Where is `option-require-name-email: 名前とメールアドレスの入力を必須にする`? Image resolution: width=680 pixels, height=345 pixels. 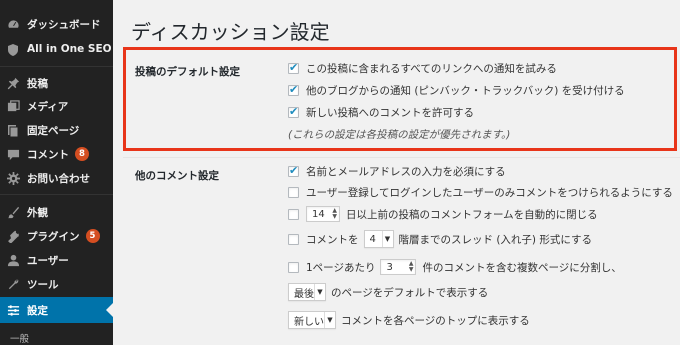
option-require-name-email: 名前とメールアドレスの入力を必須にする is located at coordinates (397, 171).